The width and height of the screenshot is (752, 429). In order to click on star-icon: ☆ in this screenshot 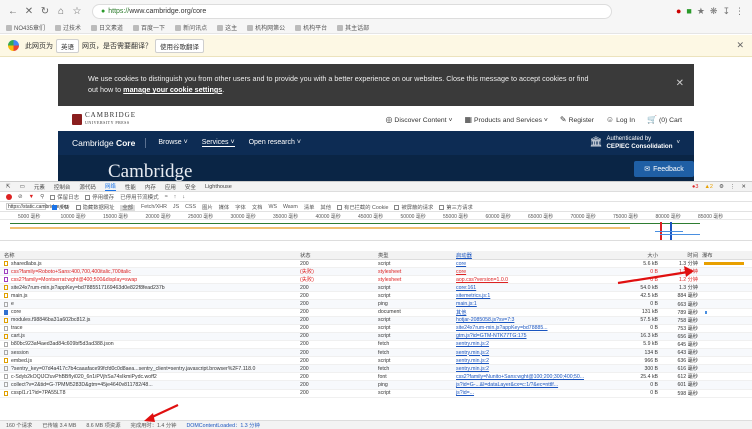, I will do `click(77, 11)`.